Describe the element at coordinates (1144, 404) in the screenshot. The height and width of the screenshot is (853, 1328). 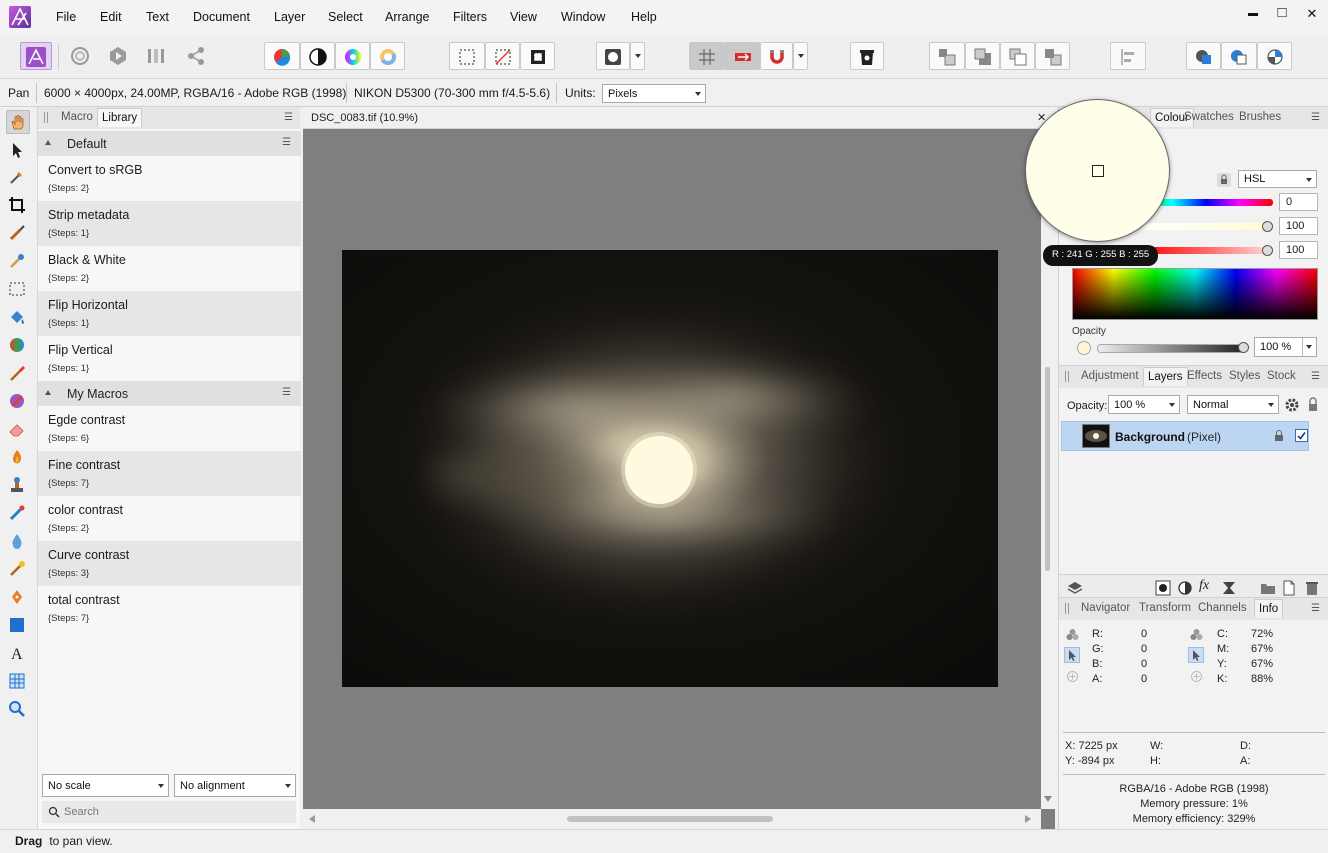
I see `layer-opacity-dropdown: 100 %` at that location.